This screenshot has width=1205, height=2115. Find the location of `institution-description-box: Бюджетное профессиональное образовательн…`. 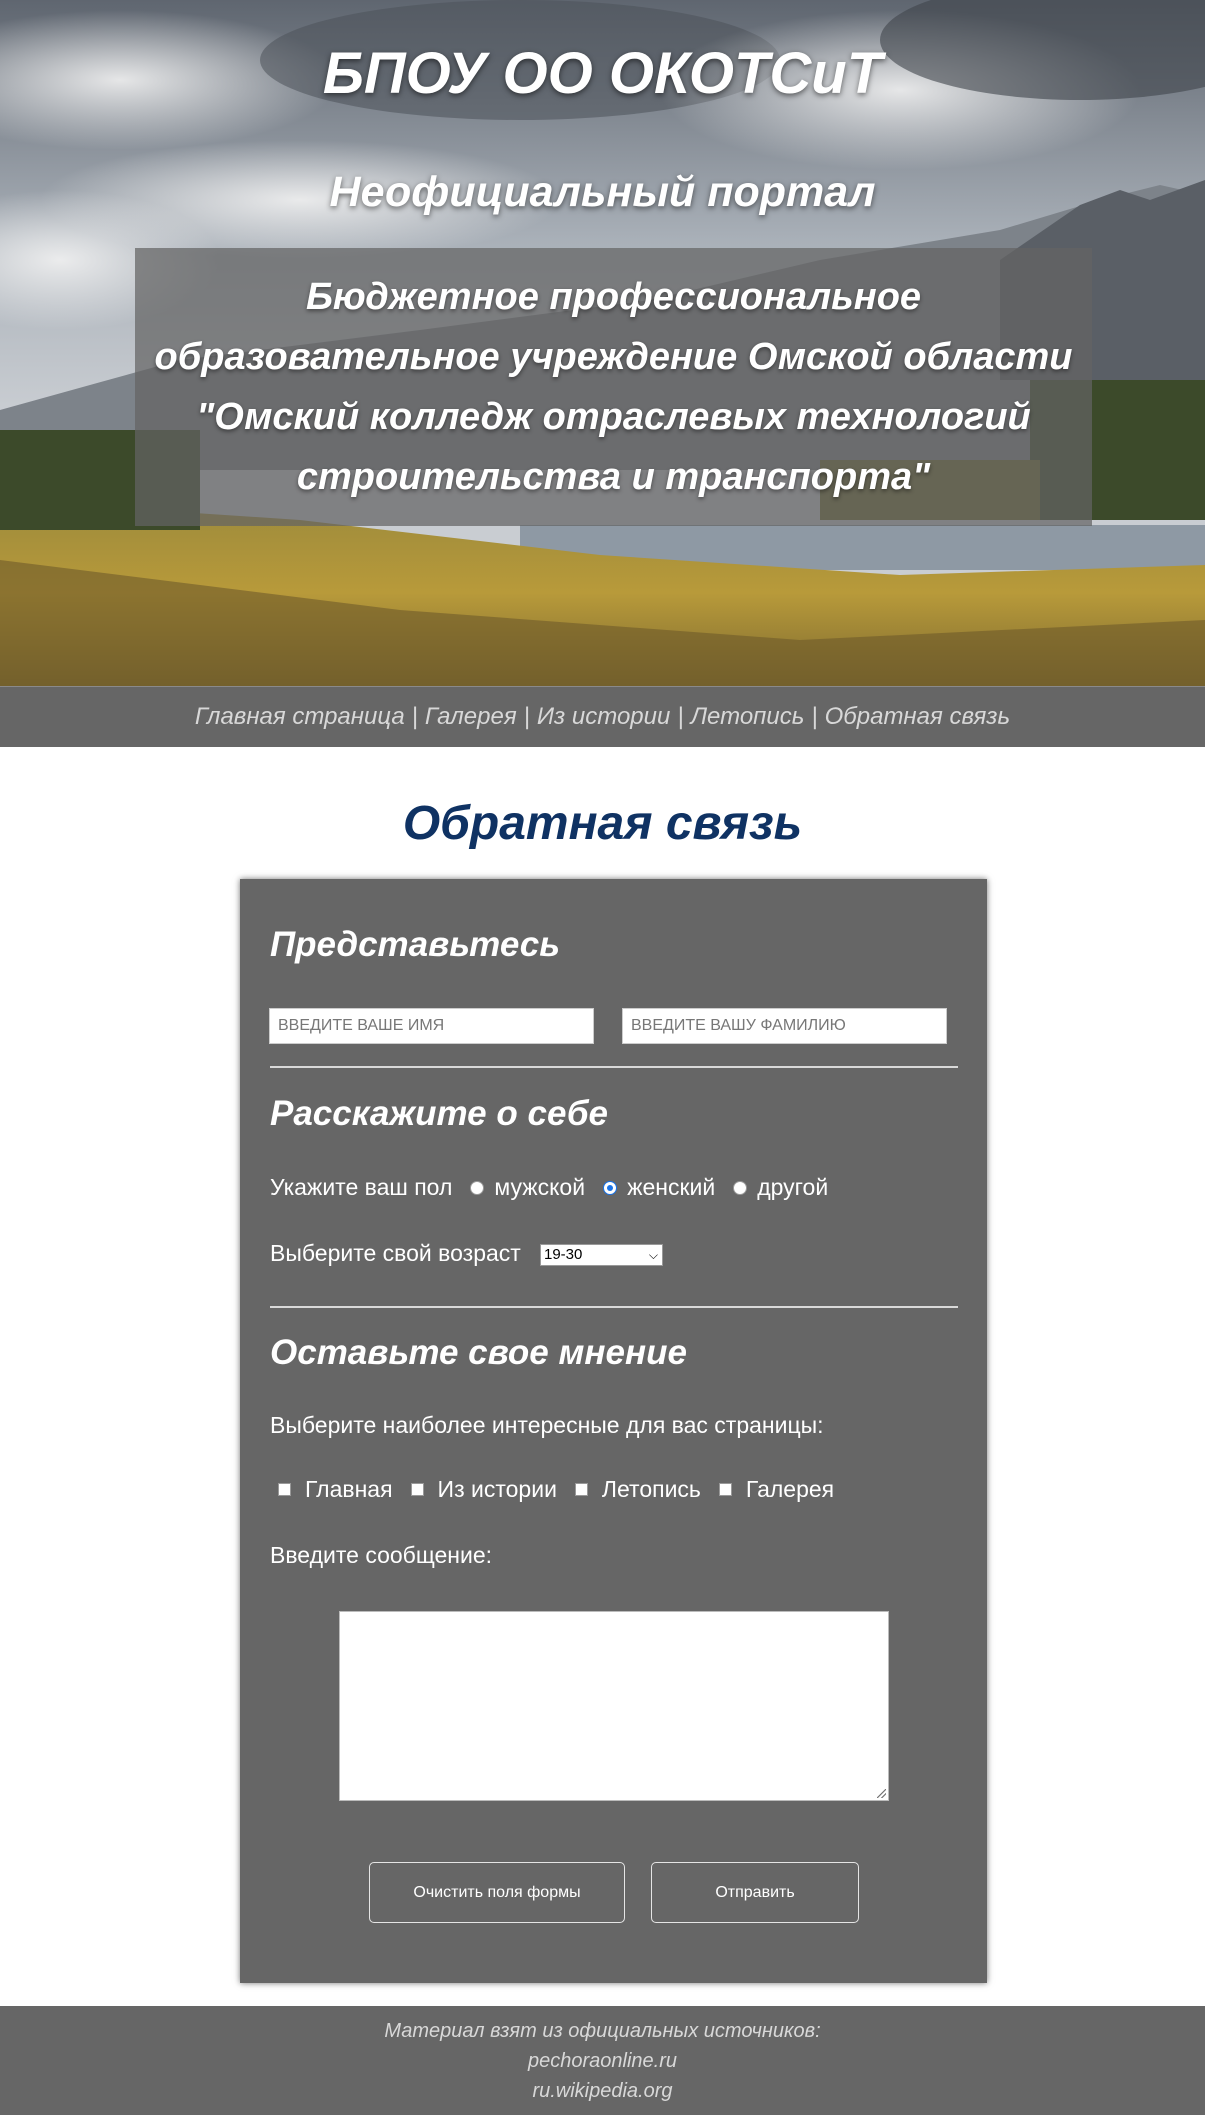

institution-description-box: Бюджетное профессиональное образовательн… is located at coordinates (613, 387).